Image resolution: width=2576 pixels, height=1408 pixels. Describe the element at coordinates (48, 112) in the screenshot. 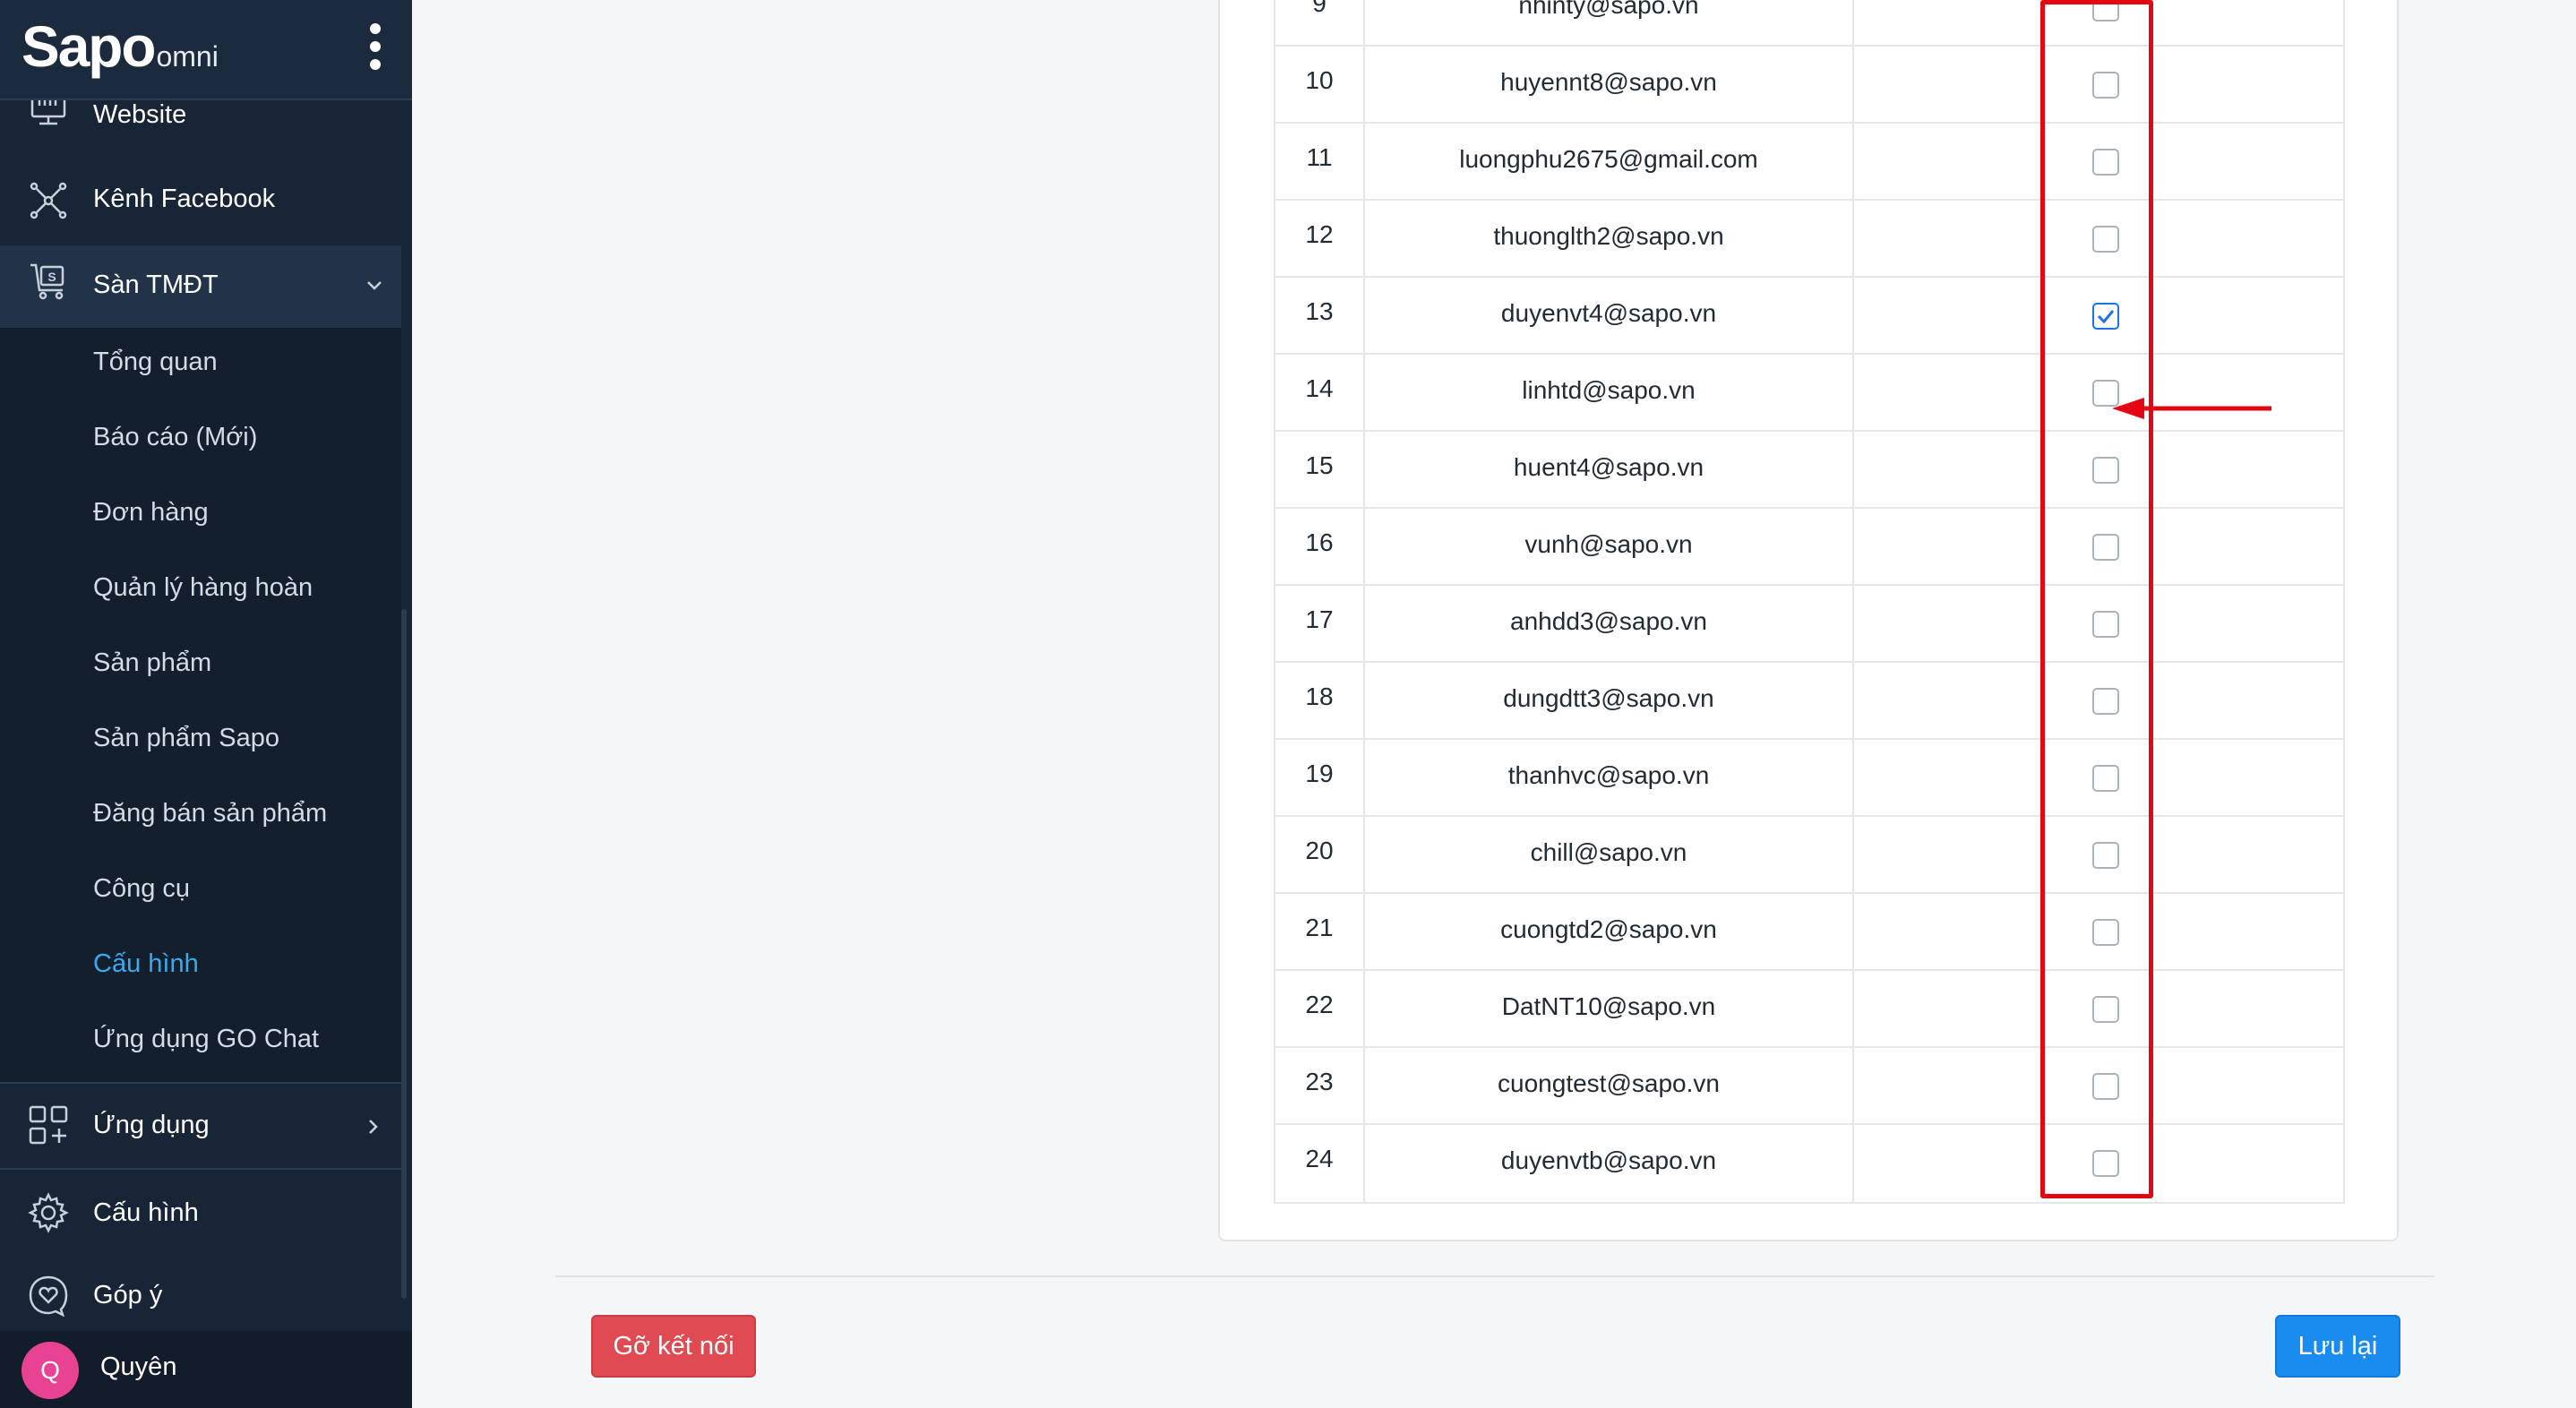

I see `website-icon` at that location.